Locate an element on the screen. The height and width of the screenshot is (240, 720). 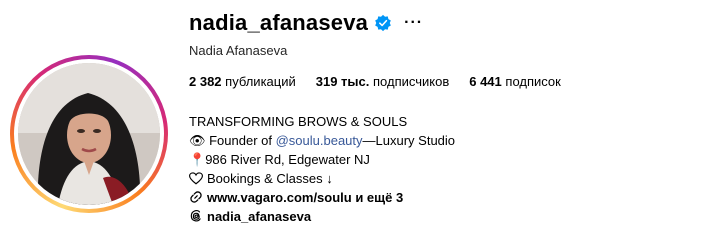
bio-founder-line: 👁 Founder of @soulu.beauty—Luxury Studio is located at coordinates (322, 140).